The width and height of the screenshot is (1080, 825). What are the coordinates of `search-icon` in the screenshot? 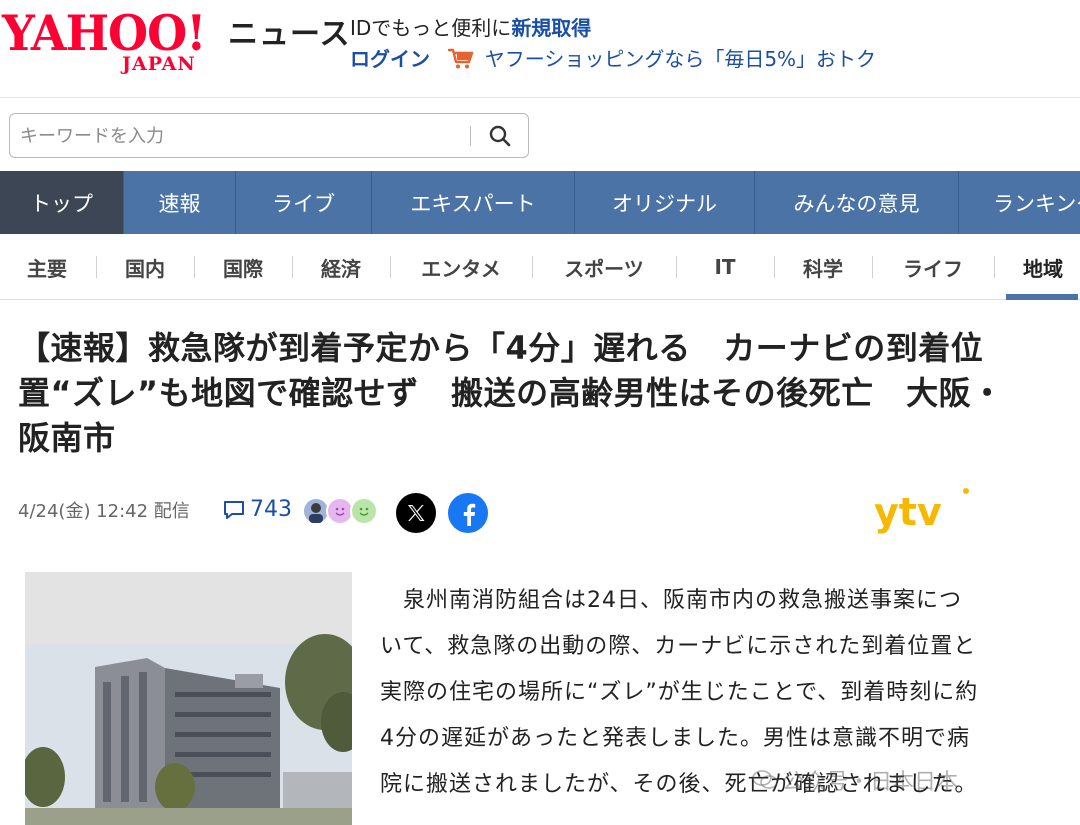 It's located at (500, 136).